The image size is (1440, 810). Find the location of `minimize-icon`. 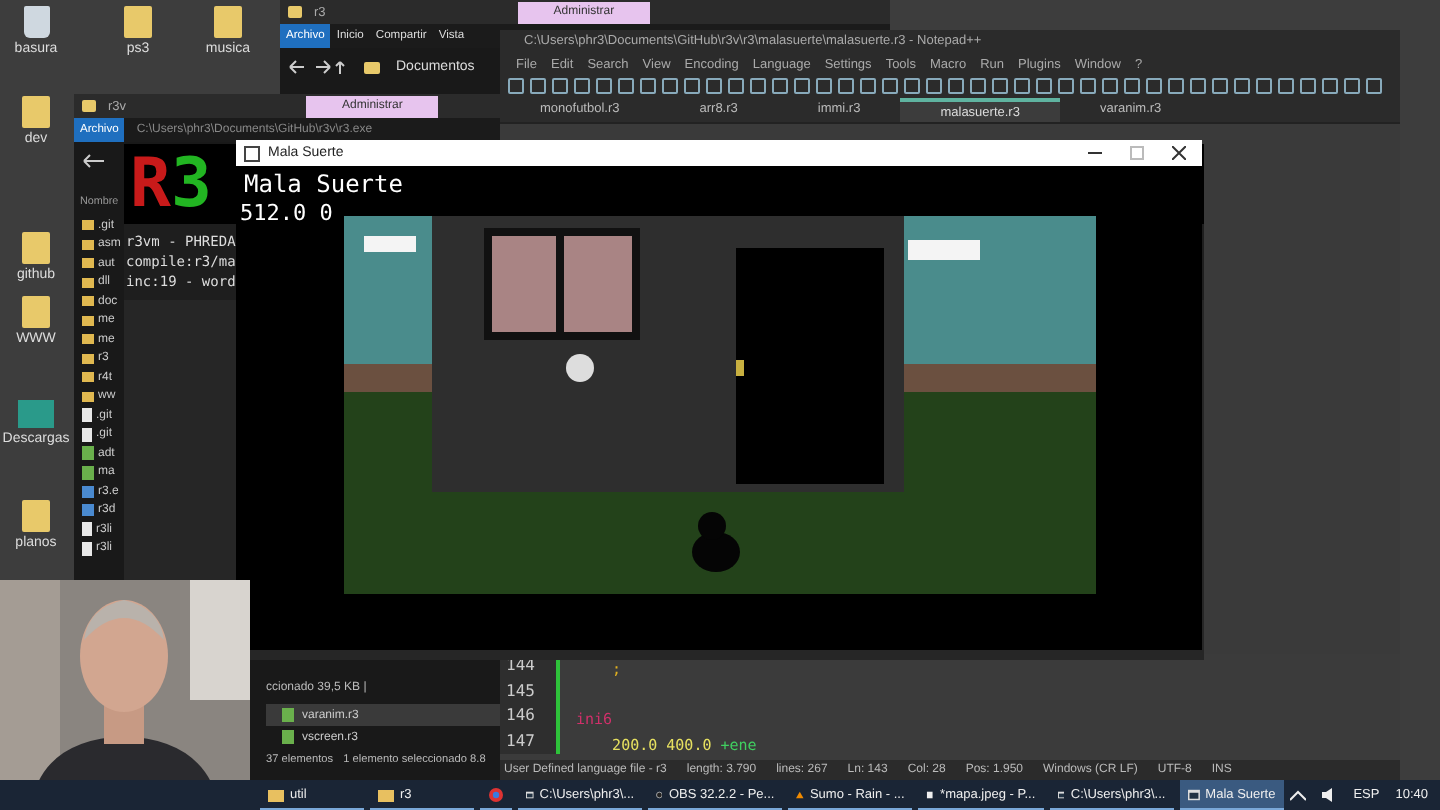

minimize-icon is located at coordinates (1095, 153).